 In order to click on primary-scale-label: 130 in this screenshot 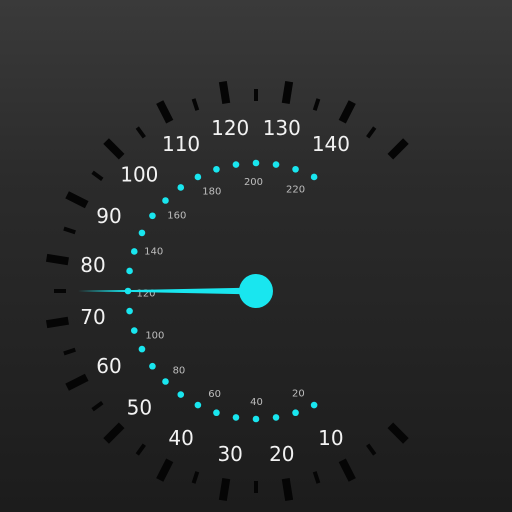, I will do `click(282, 128)`.